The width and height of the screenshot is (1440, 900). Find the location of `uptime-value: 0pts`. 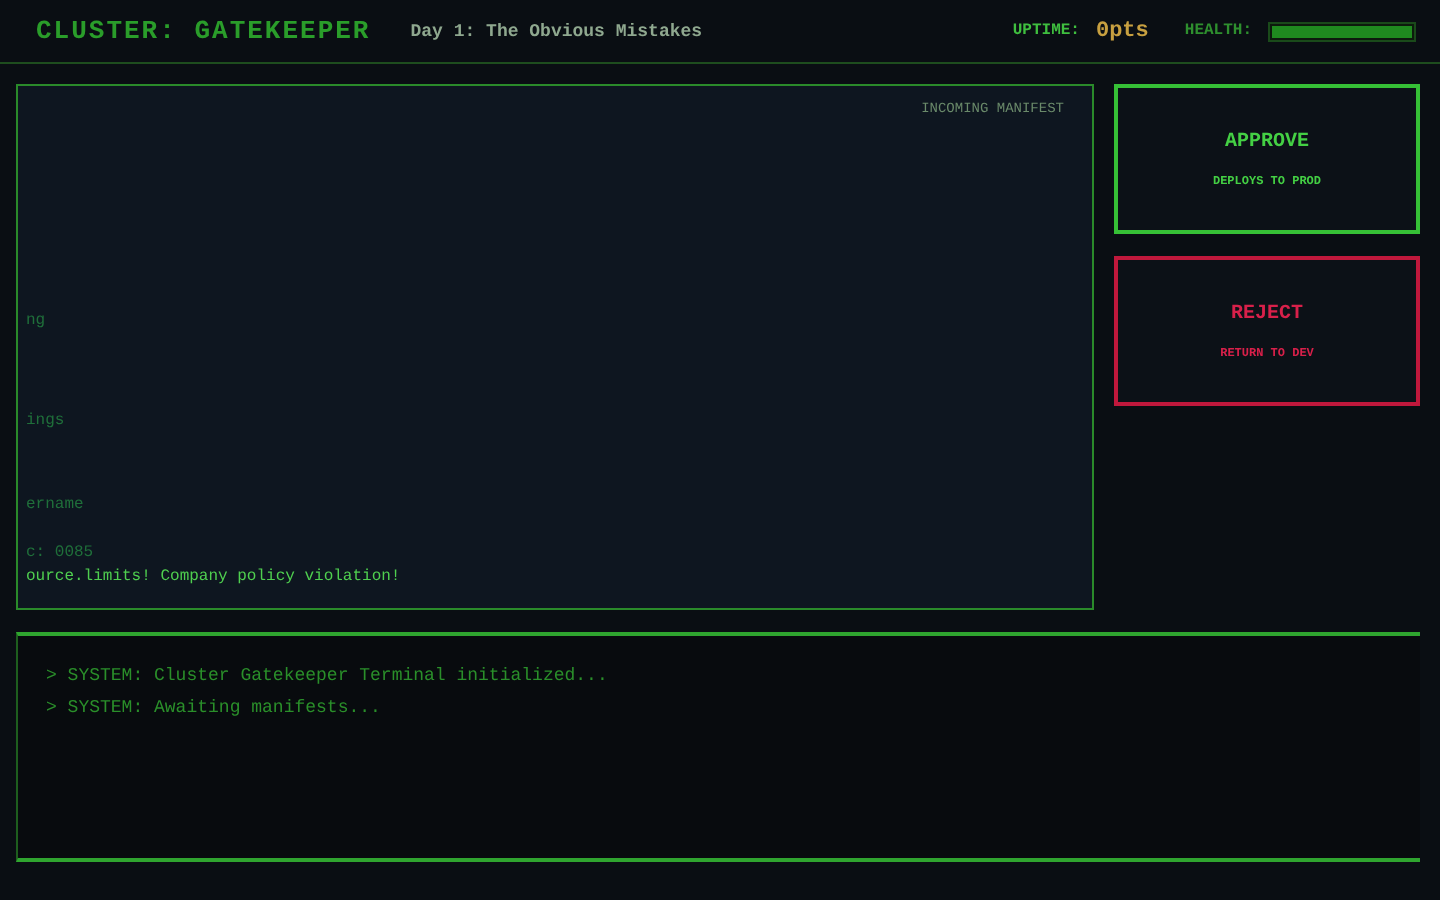

uptime-value: 0pts is located at coordinates (1122, 31).